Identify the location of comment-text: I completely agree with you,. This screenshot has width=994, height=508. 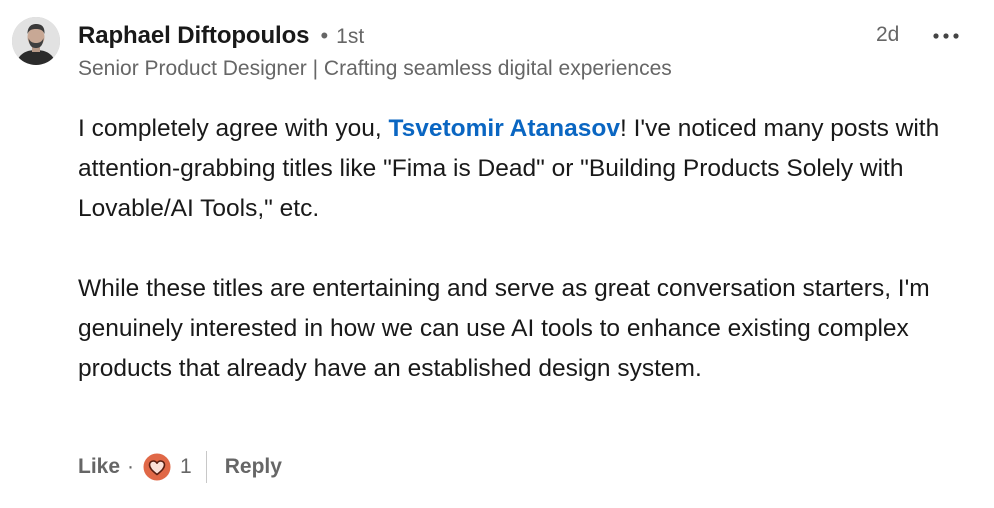
(233, 128).